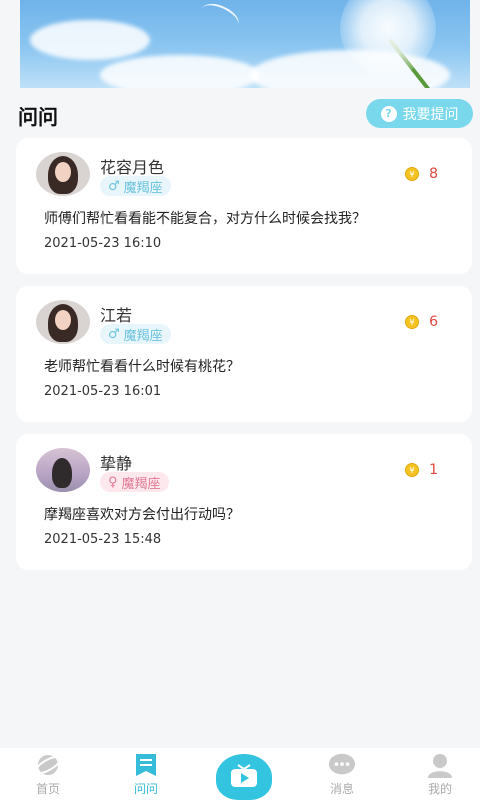  What do you see at coordinates (48, 765) in the screenshot?
I see `planet-icon` at bounding box center [48, 765].